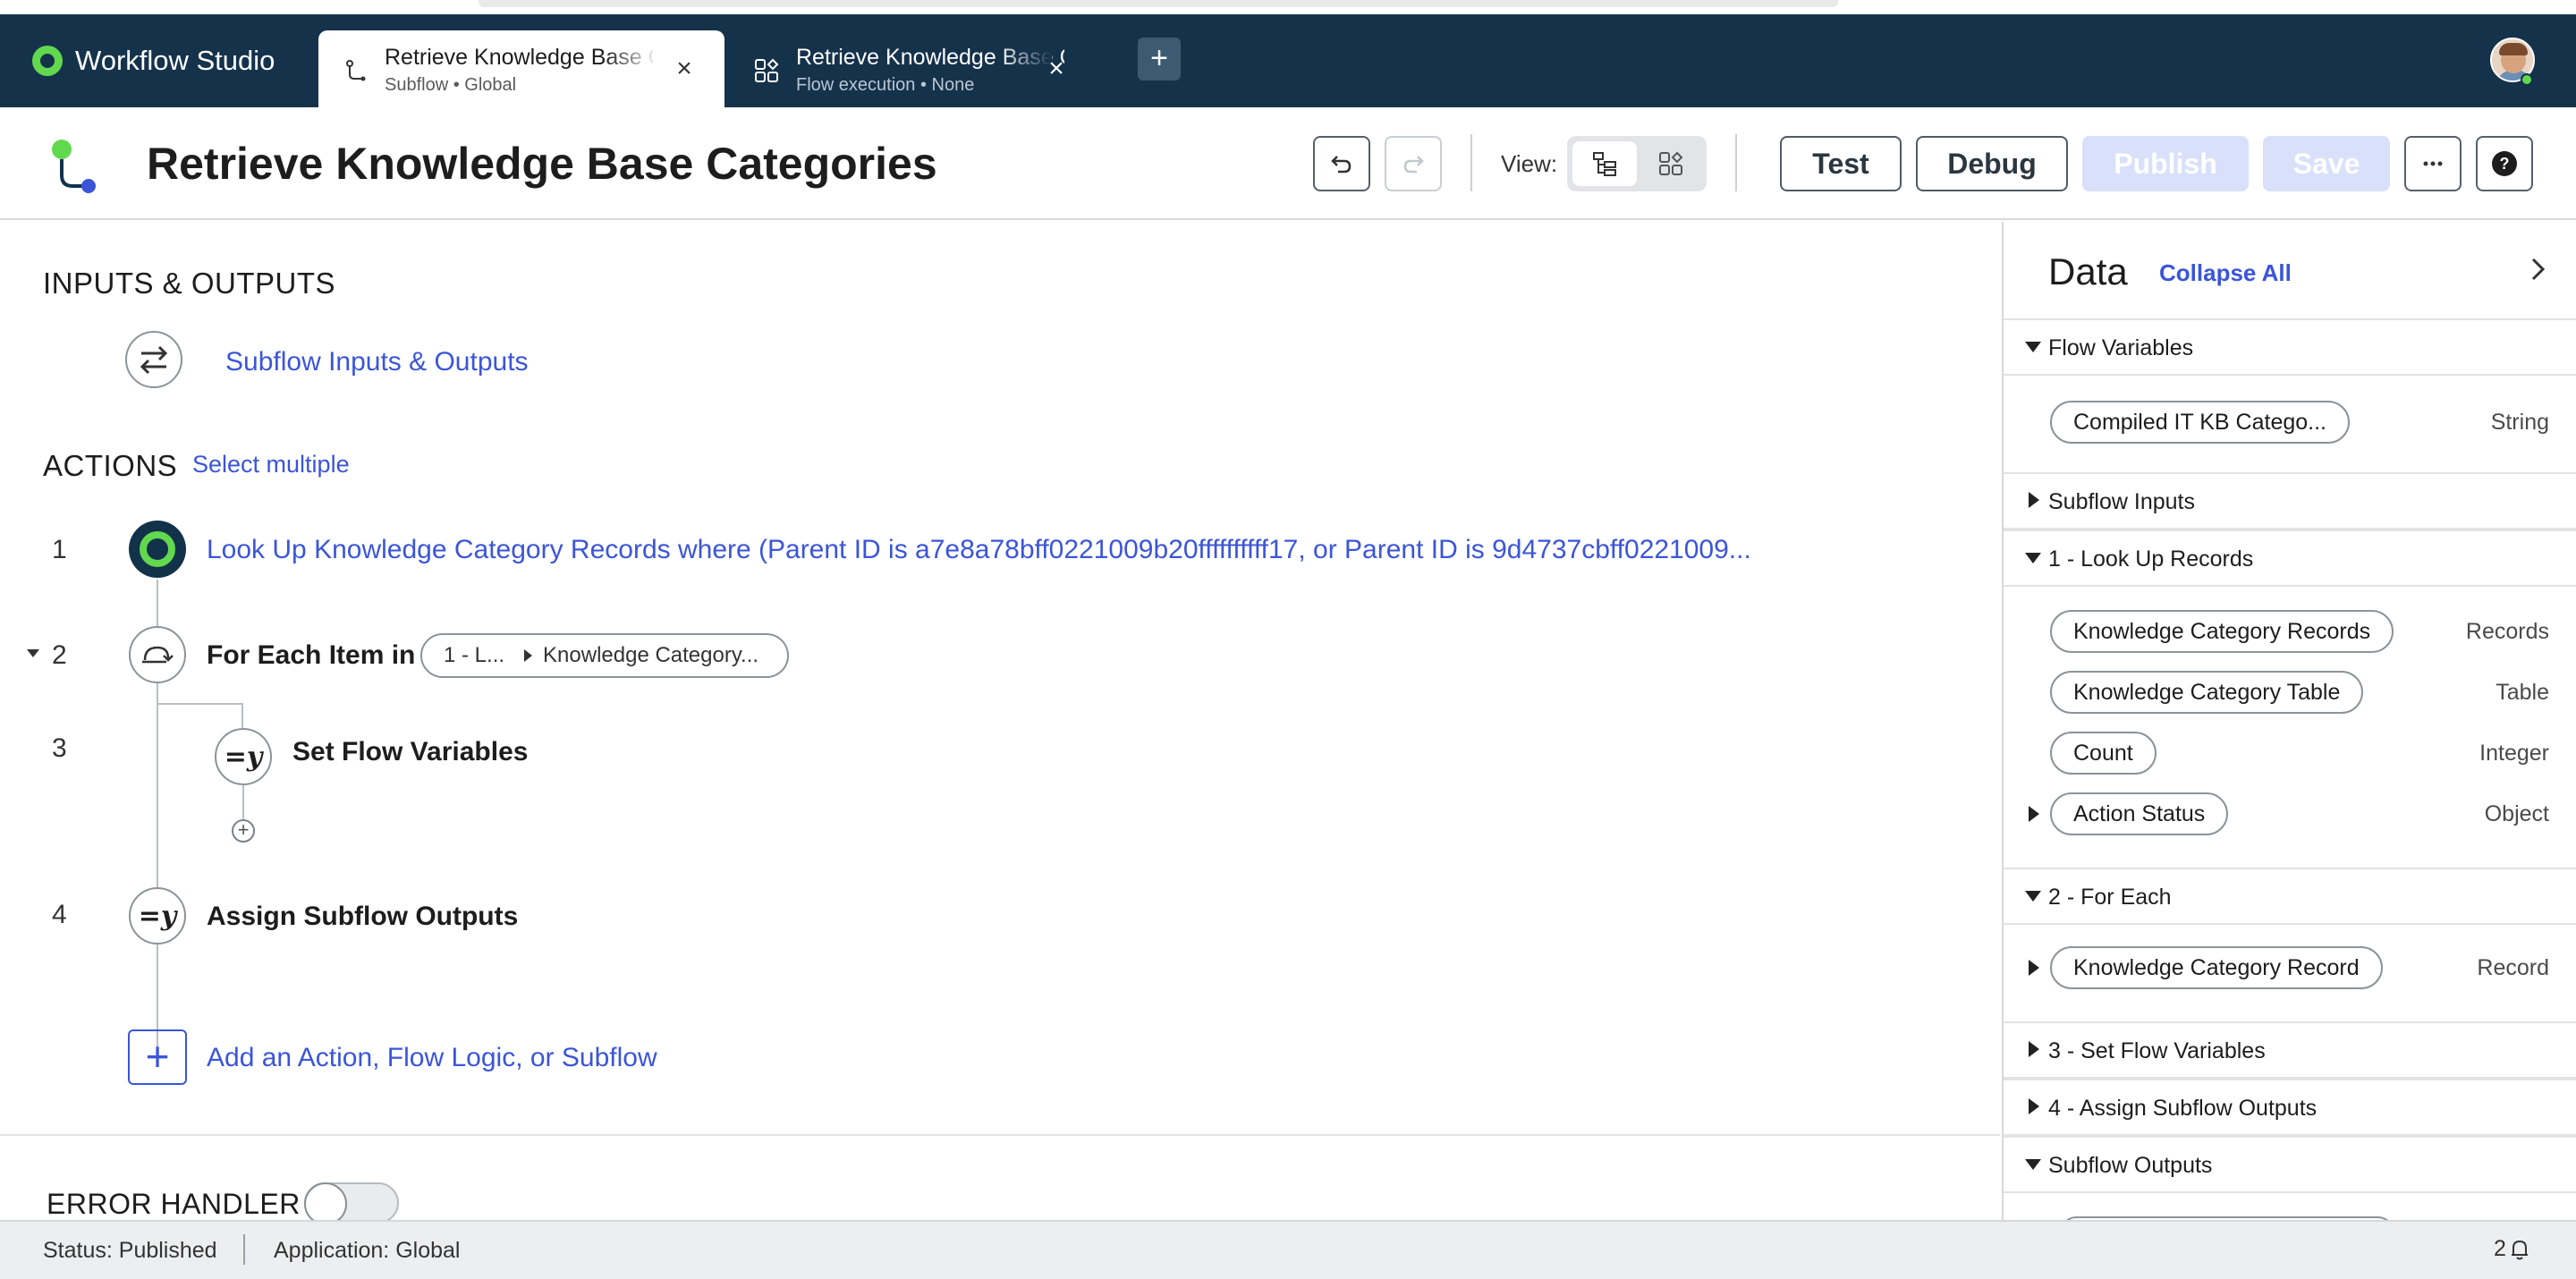 This screenshot has width=2576, height=1279. What do you see at coordinates (2511, 1249) in the screenshot?
I see `notifications-button: 2` at bounding box center [2511, 1249].